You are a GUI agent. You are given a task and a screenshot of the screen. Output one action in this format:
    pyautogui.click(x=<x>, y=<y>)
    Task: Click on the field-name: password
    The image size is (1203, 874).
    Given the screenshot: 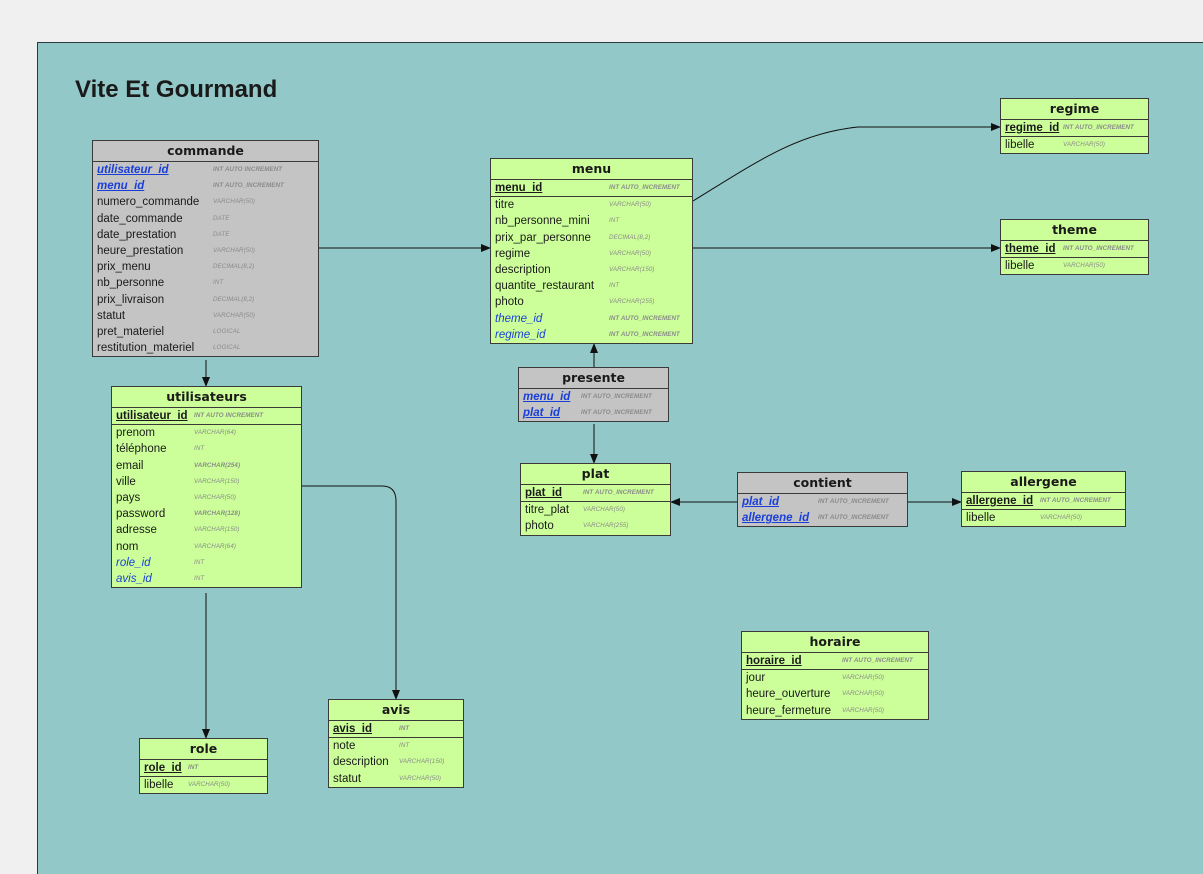 What is the action you would take?
    pyautogui.click(x=140, y=514)
    